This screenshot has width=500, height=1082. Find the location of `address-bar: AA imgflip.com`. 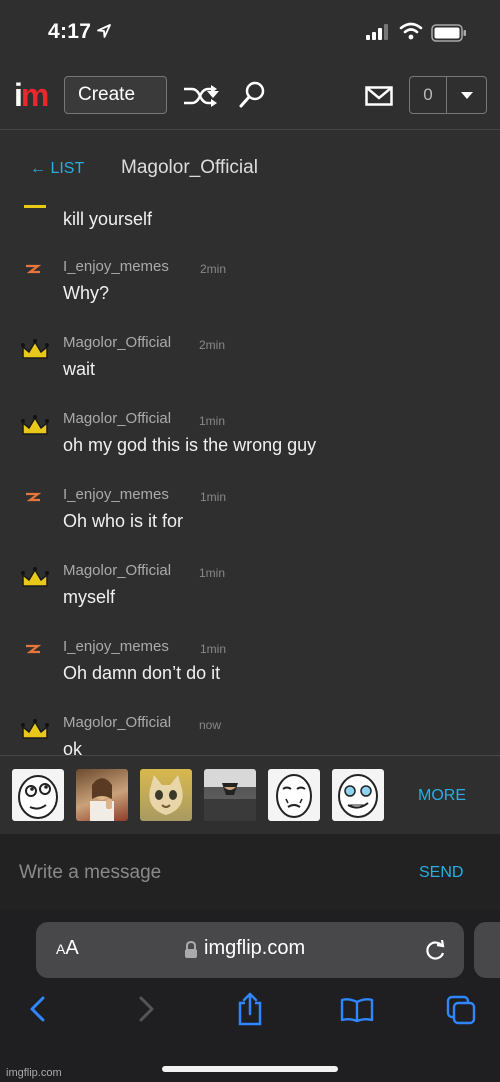

address-bar: AA imgflip.com is located at coordinates (250, 950).